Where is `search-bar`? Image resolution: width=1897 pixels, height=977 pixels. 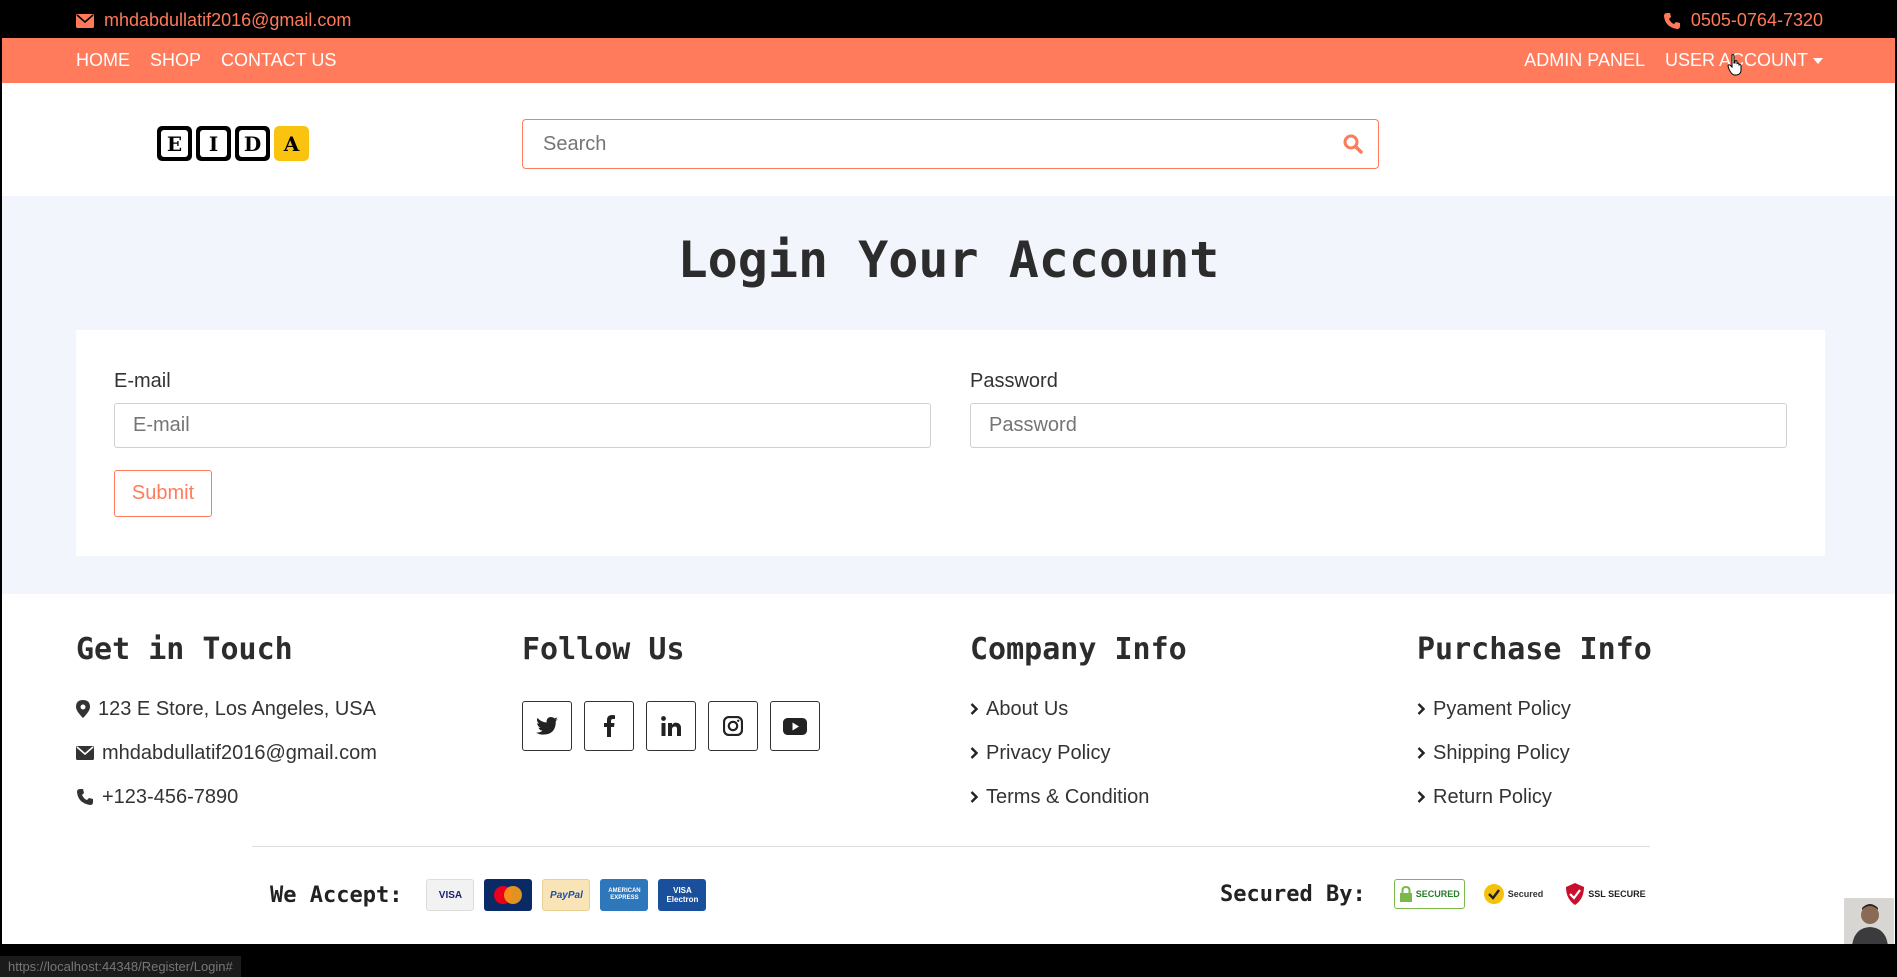 search-bar is located at coordinates (950, 144).